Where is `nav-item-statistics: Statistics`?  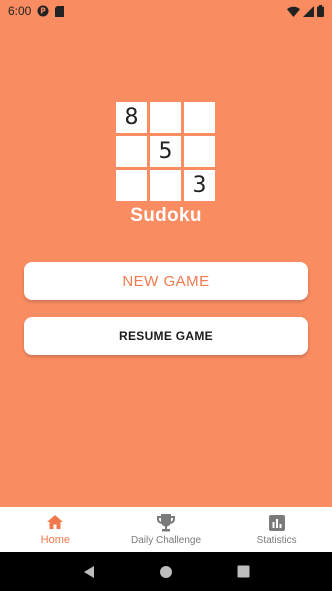 nav-item-statistics: Statistics is located at coordinates (276, 529).